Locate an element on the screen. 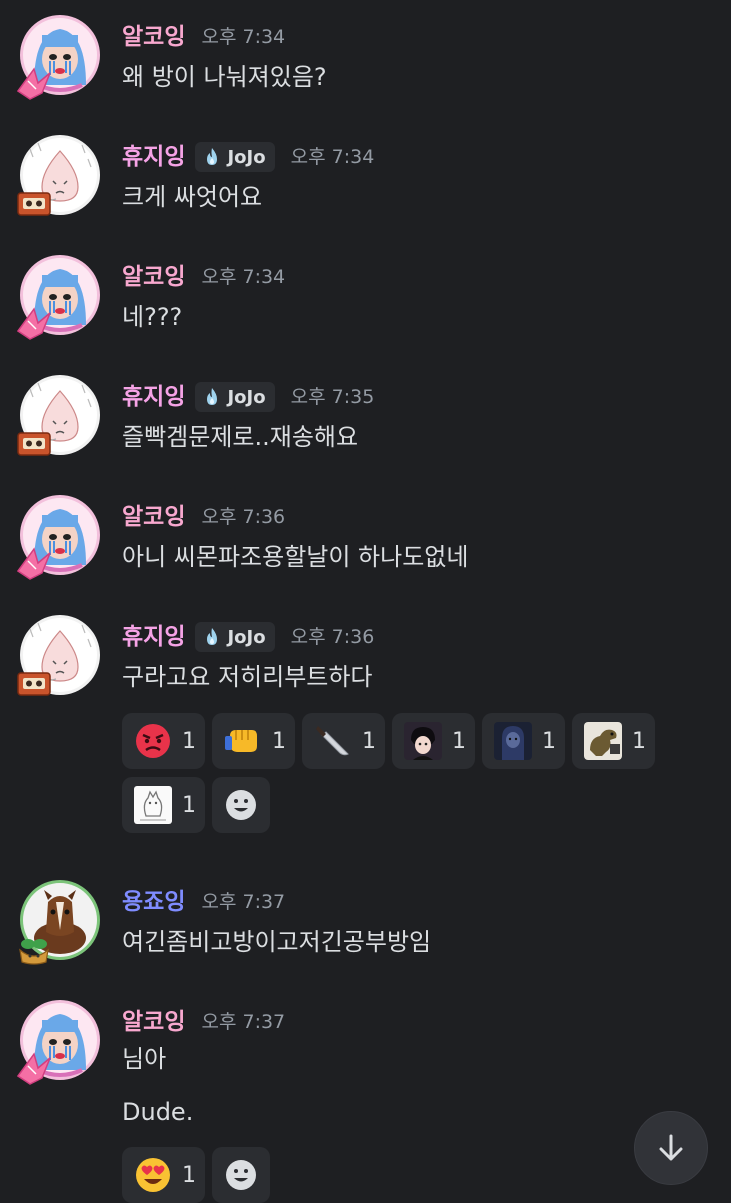  jump-to-latest-button is located at coordinates (671, 1148).